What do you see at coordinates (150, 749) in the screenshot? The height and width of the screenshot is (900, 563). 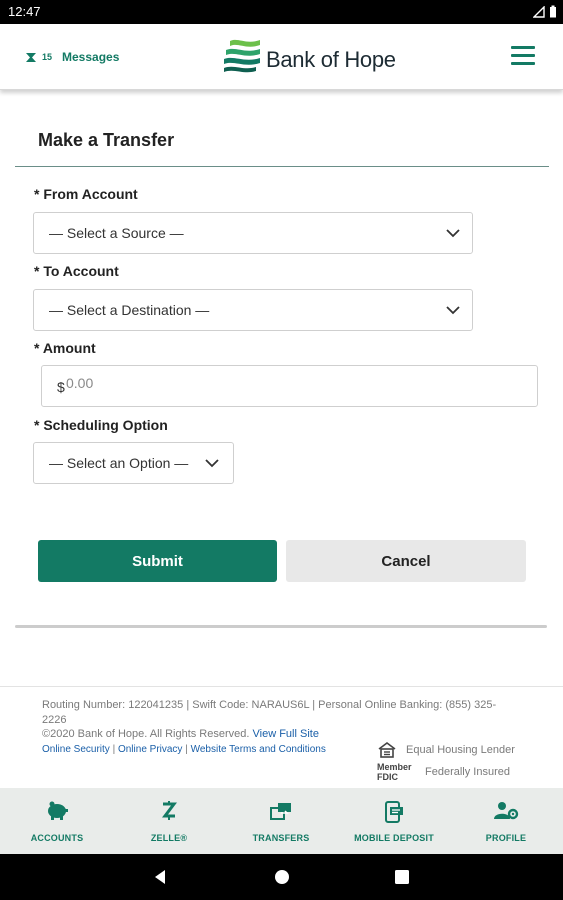 I see `online-privacy-link: Online Privacy` at bounding box center [150, 749].